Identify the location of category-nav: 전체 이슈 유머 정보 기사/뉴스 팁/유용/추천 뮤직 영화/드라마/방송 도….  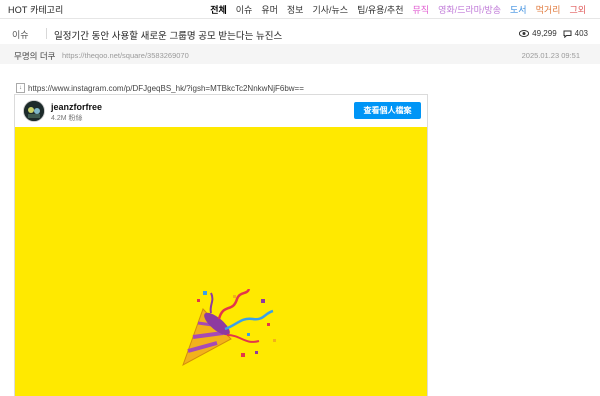
(398, 9).